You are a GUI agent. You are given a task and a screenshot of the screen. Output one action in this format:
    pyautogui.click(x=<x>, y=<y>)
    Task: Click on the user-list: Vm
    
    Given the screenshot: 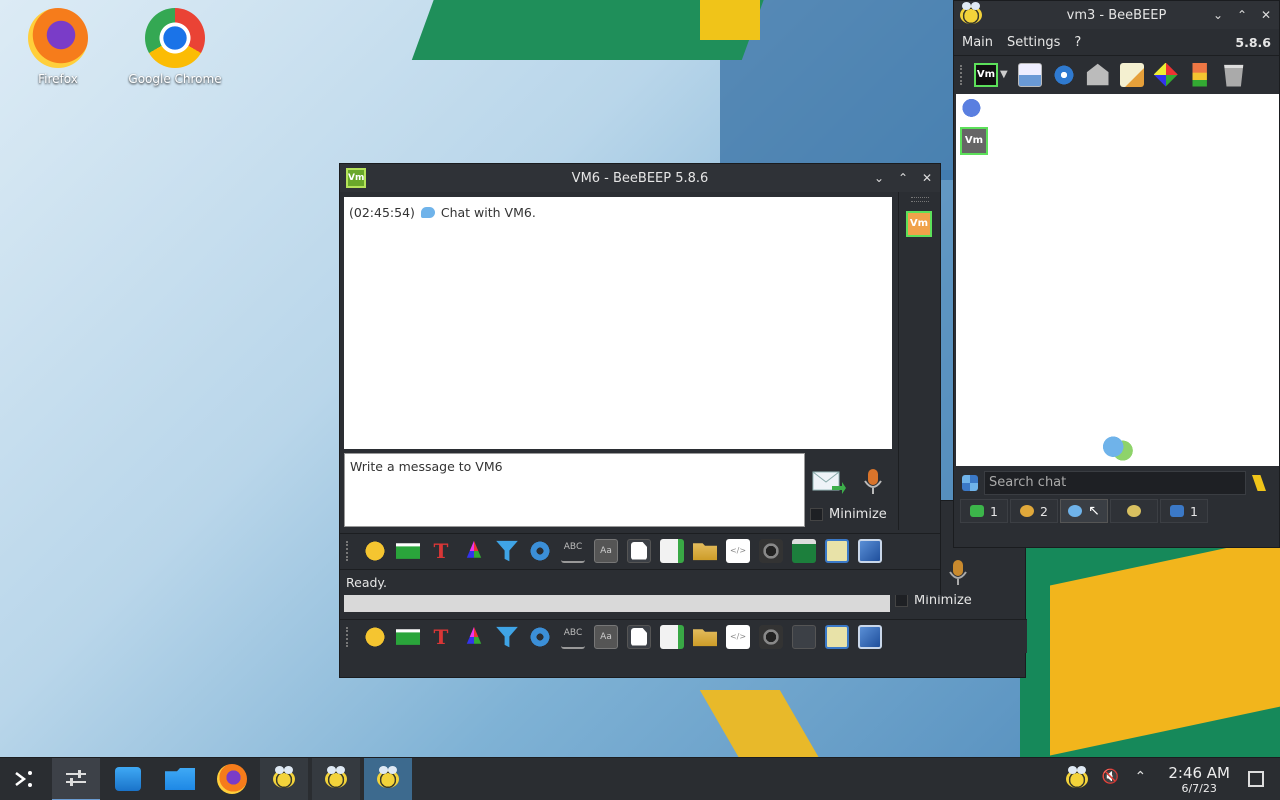 What is the action you would take?
    pyautogui.click(x=1117, y=280)
    